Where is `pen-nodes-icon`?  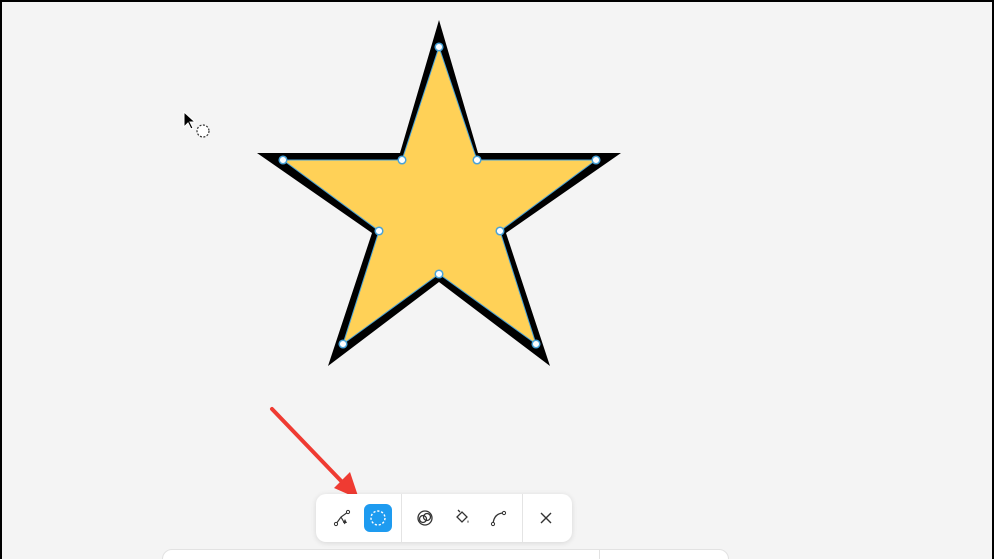 pen-nodes-icon is located at coordinates (342, 518).